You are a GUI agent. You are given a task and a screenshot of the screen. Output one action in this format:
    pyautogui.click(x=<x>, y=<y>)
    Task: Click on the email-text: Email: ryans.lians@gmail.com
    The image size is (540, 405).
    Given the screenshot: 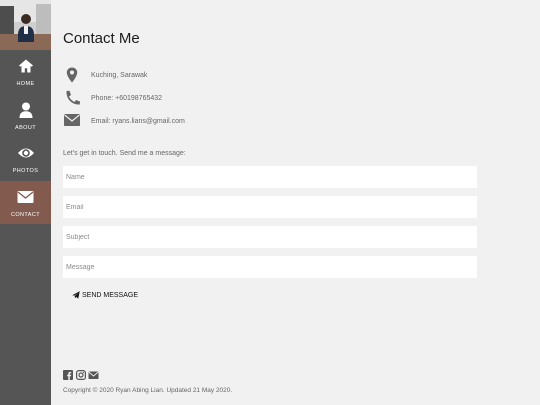 What is the action you would take?
    pyautogui.click(x=138, y=121)
    